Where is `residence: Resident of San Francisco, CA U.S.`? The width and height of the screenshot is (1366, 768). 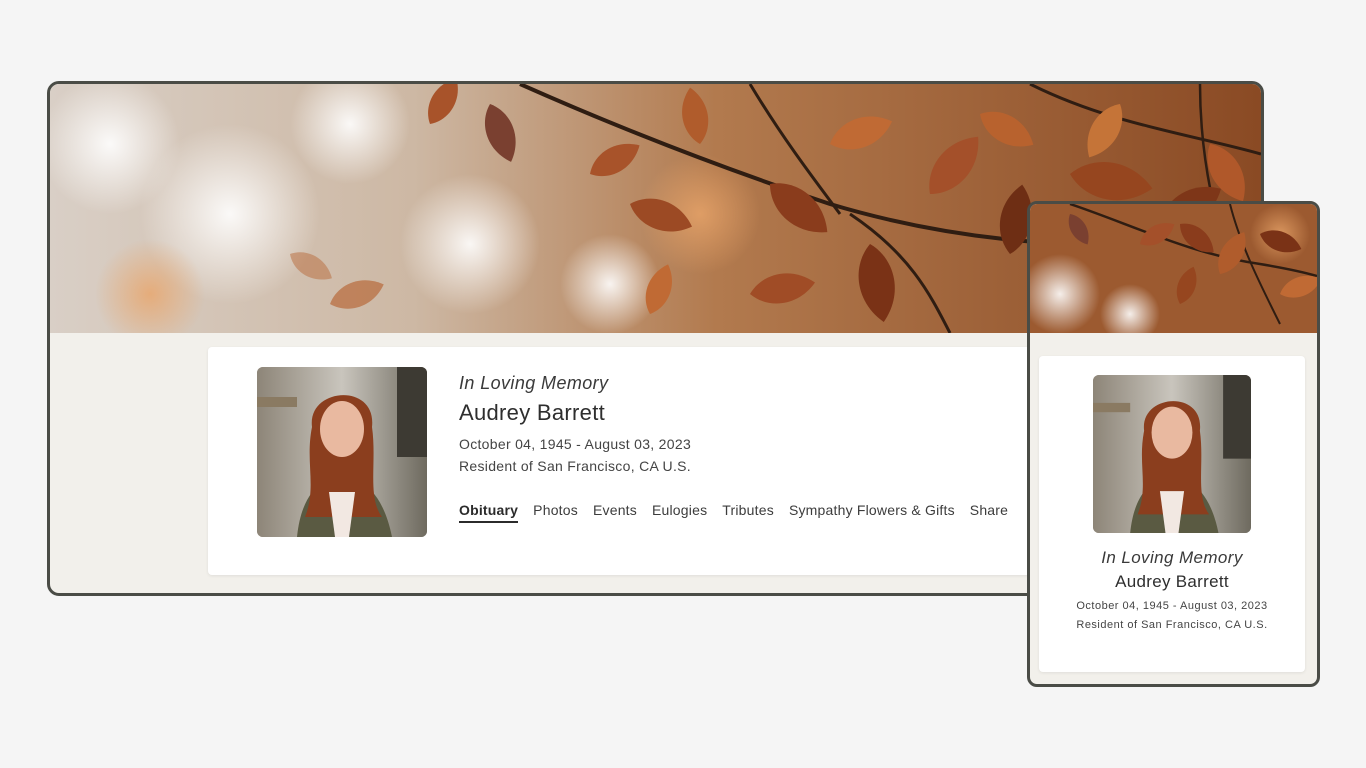 residence: Resident of San Francisco, CA U.S. is located at coordinates (575, 466).